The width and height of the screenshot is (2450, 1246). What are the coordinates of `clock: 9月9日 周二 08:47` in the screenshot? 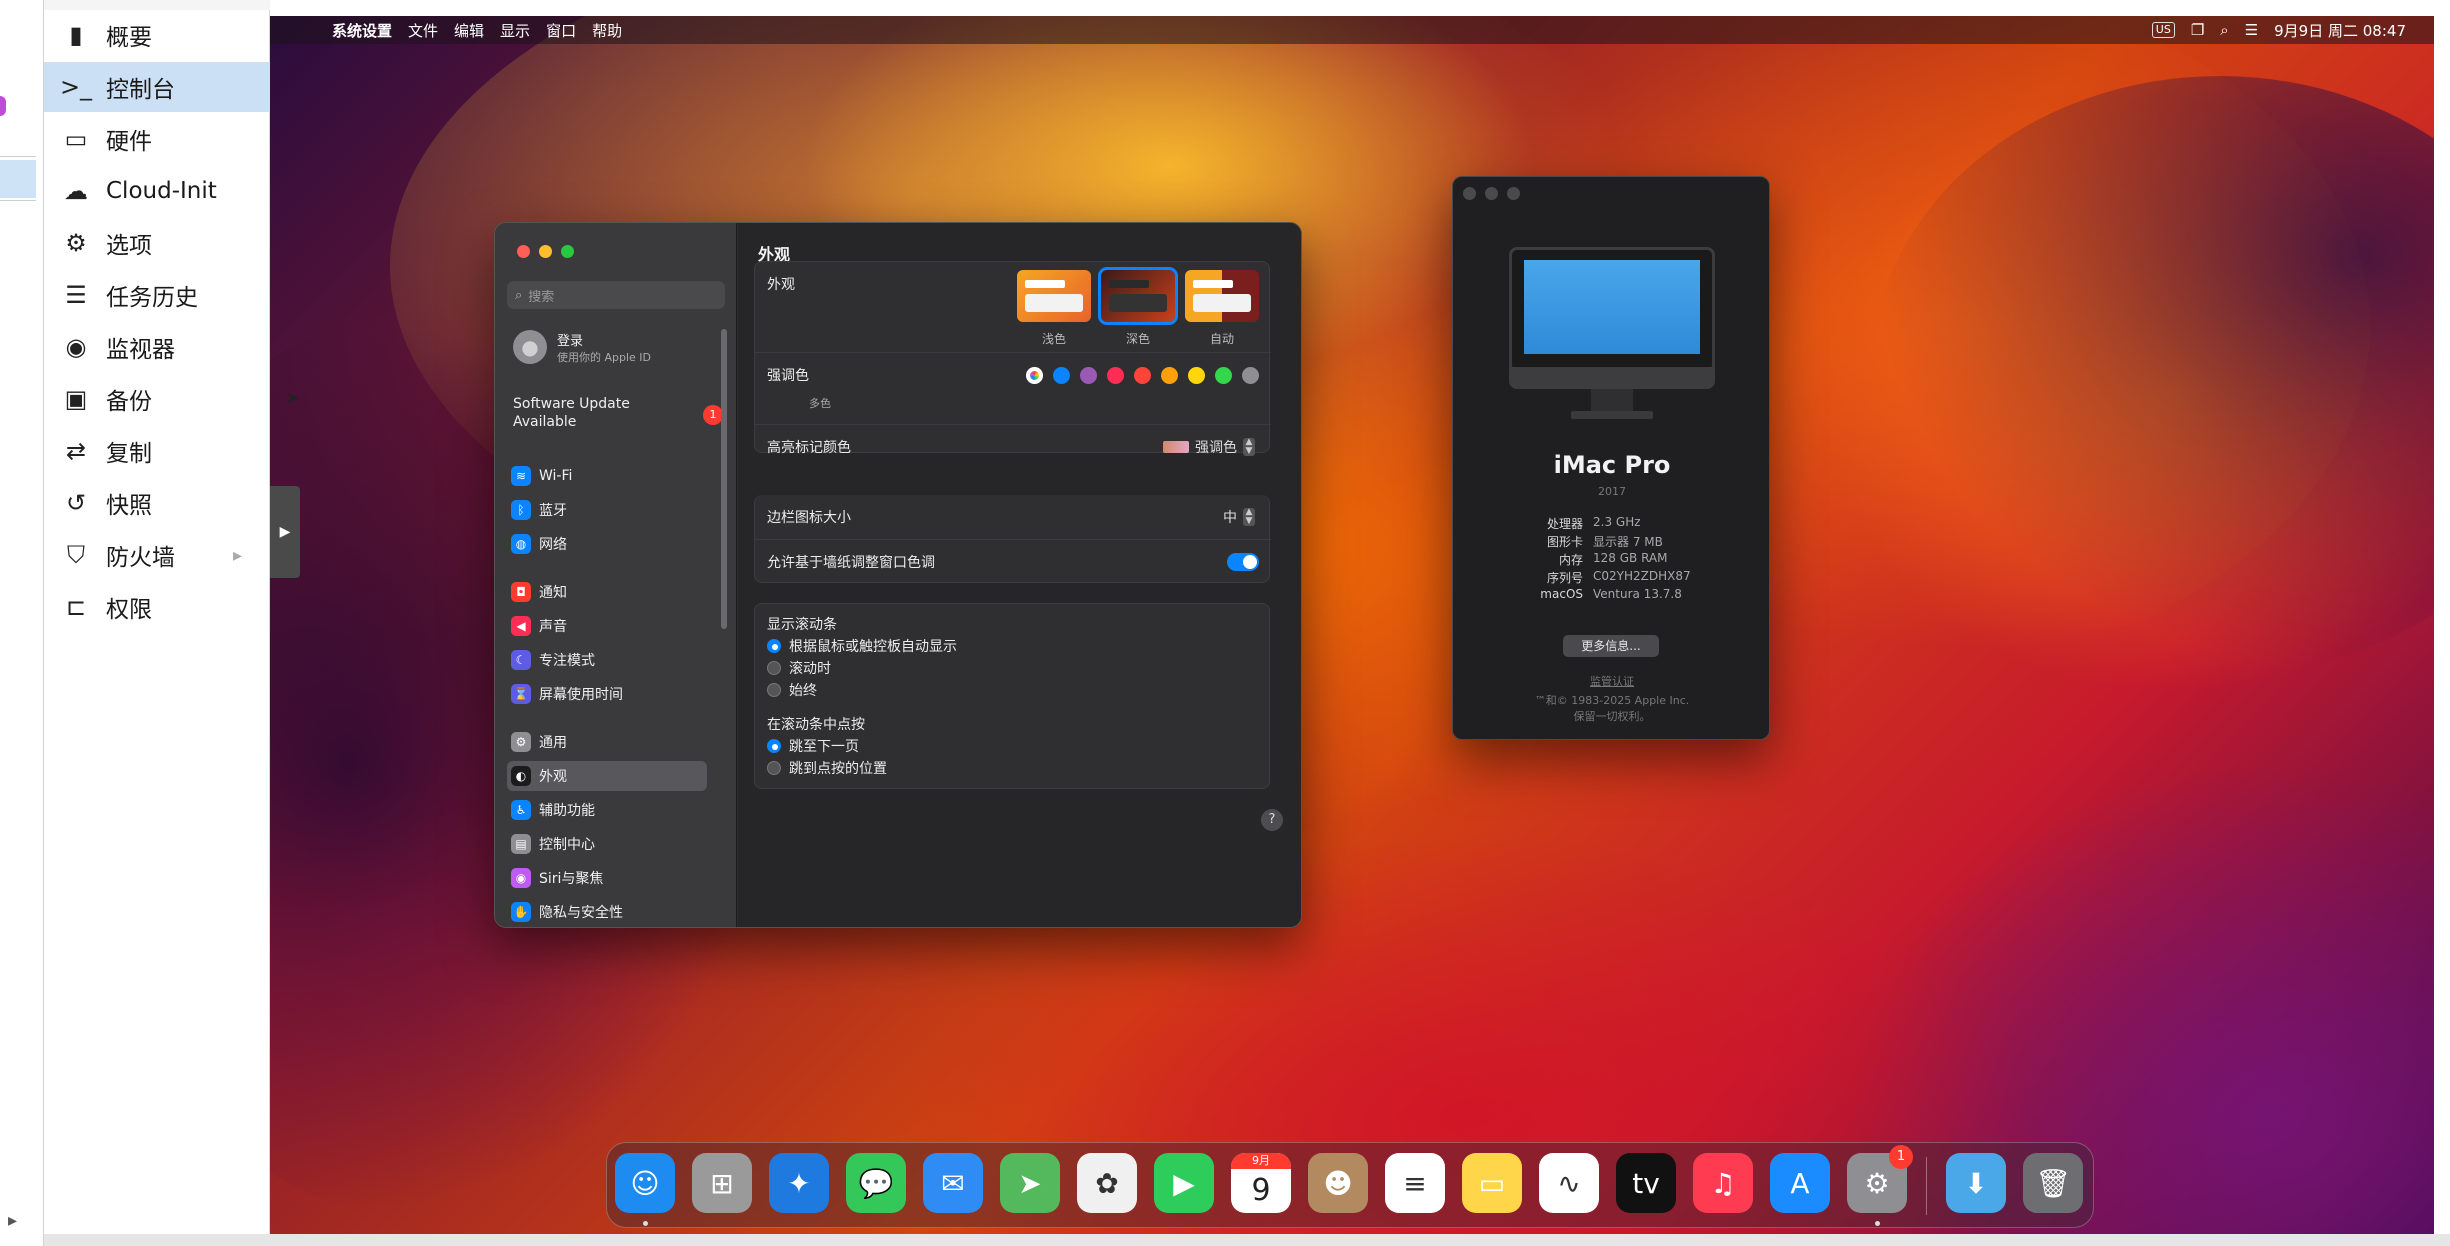 It's located at (2340, 30).